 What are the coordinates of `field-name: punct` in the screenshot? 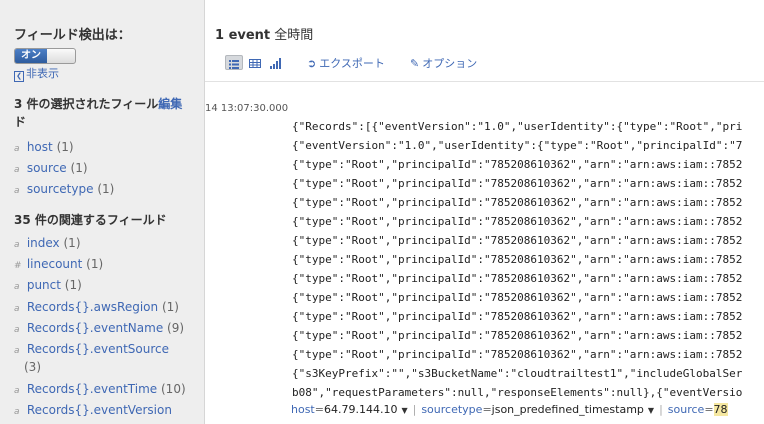 It's located at (44, 285).